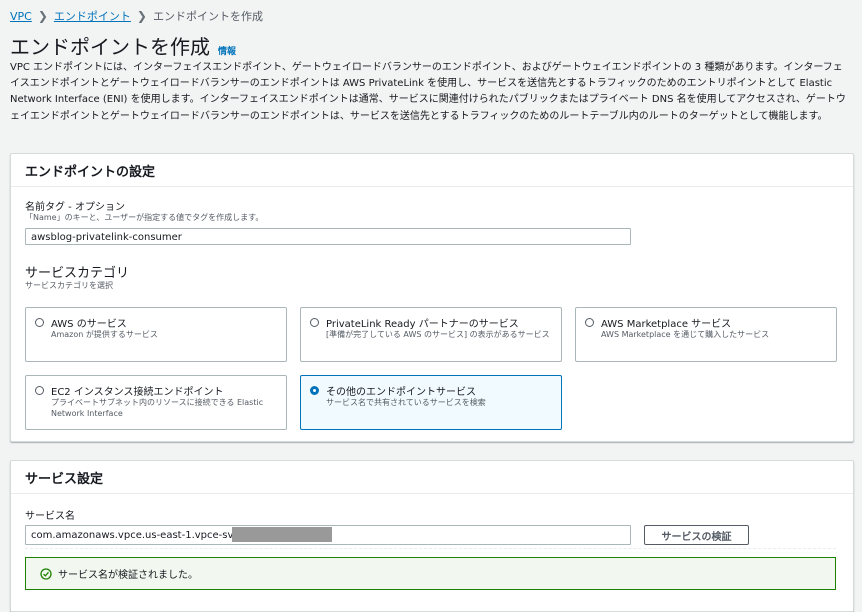 The image size is (862, 612). I want to click on success-alert: サービス名が検証されました。, so click(430, 573).